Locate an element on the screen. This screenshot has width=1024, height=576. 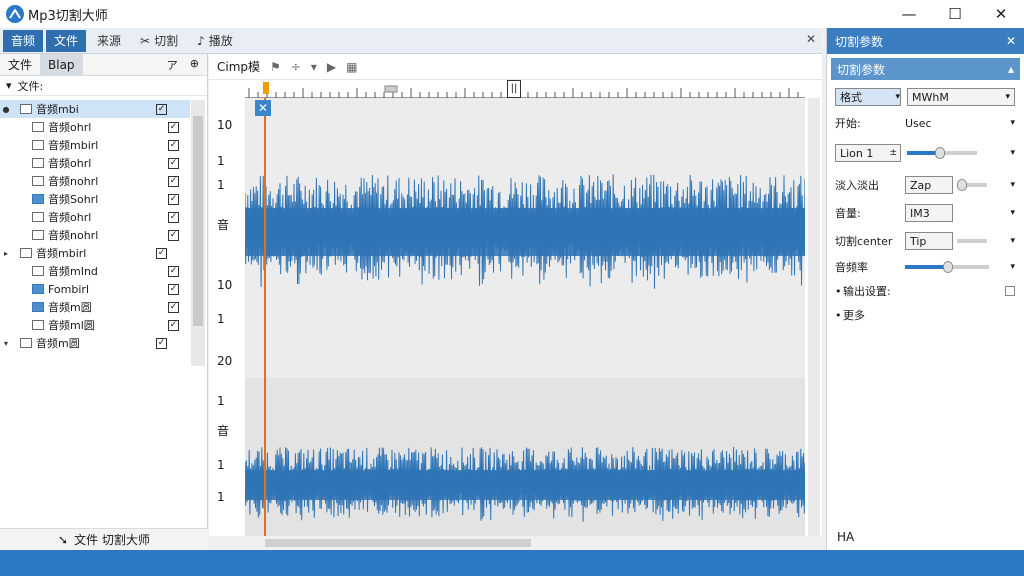
list-item: 音频mInd ✓ is located at coordinates (95, 271).